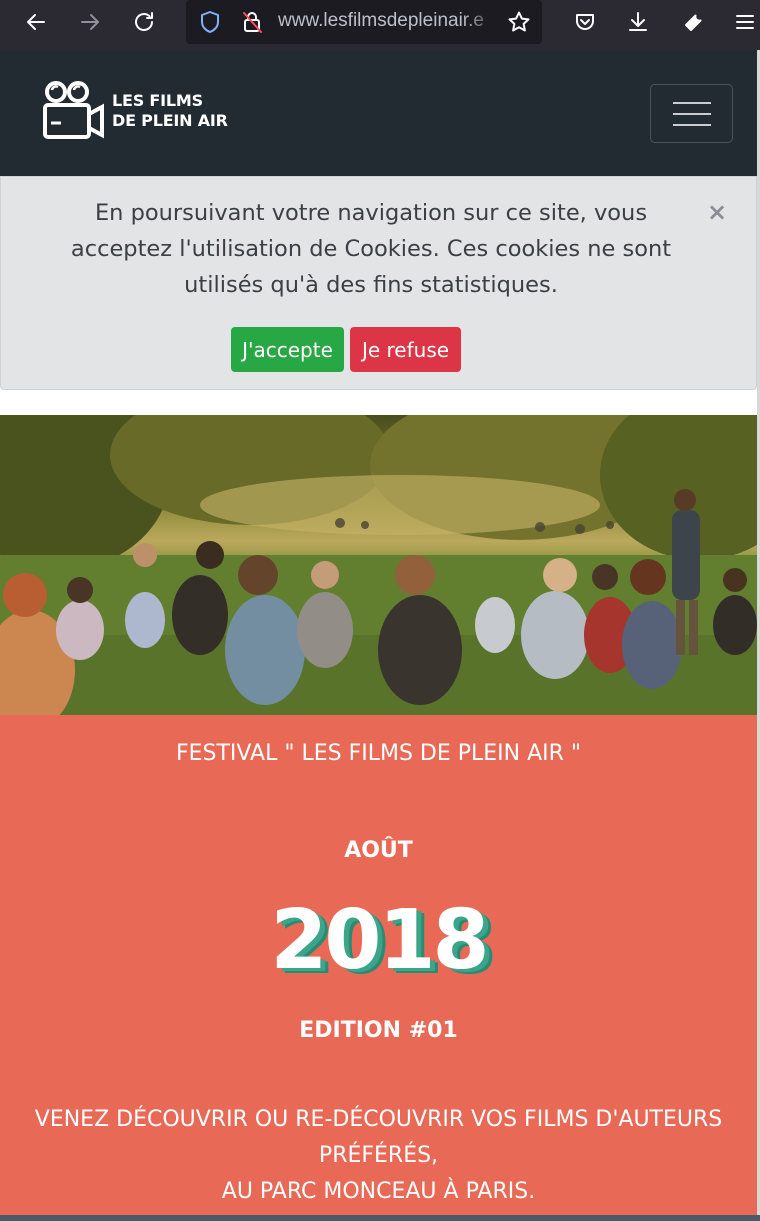 The width and height of the screenshot is (760, 1221). I want to click on lock-off-icon, so click(252, 22).